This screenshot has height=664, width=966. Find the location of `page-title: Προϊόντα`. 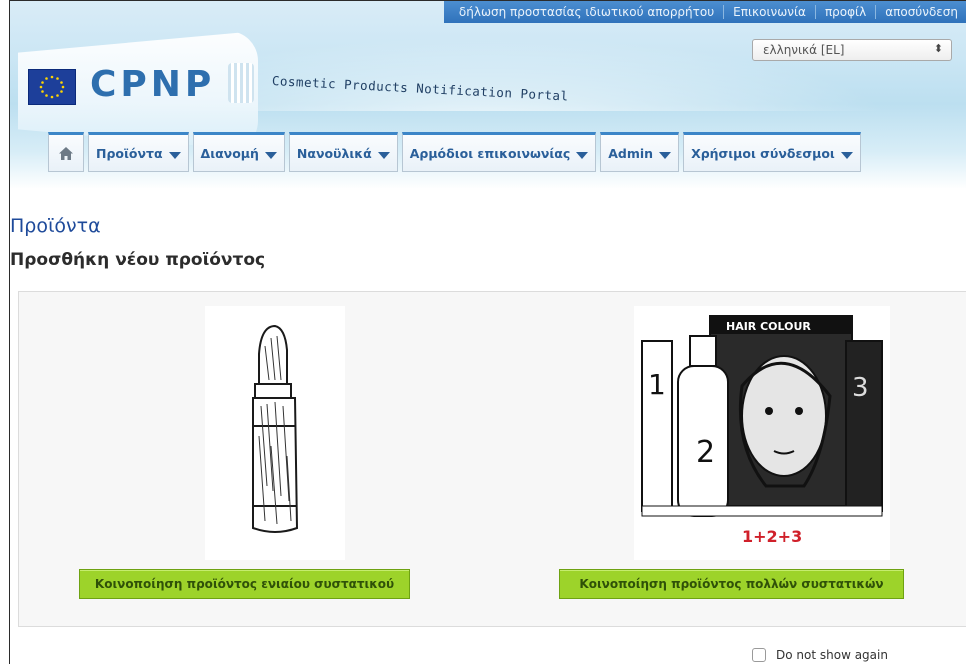

page-title: Προϊόντα is located at coordinates (55, 226).